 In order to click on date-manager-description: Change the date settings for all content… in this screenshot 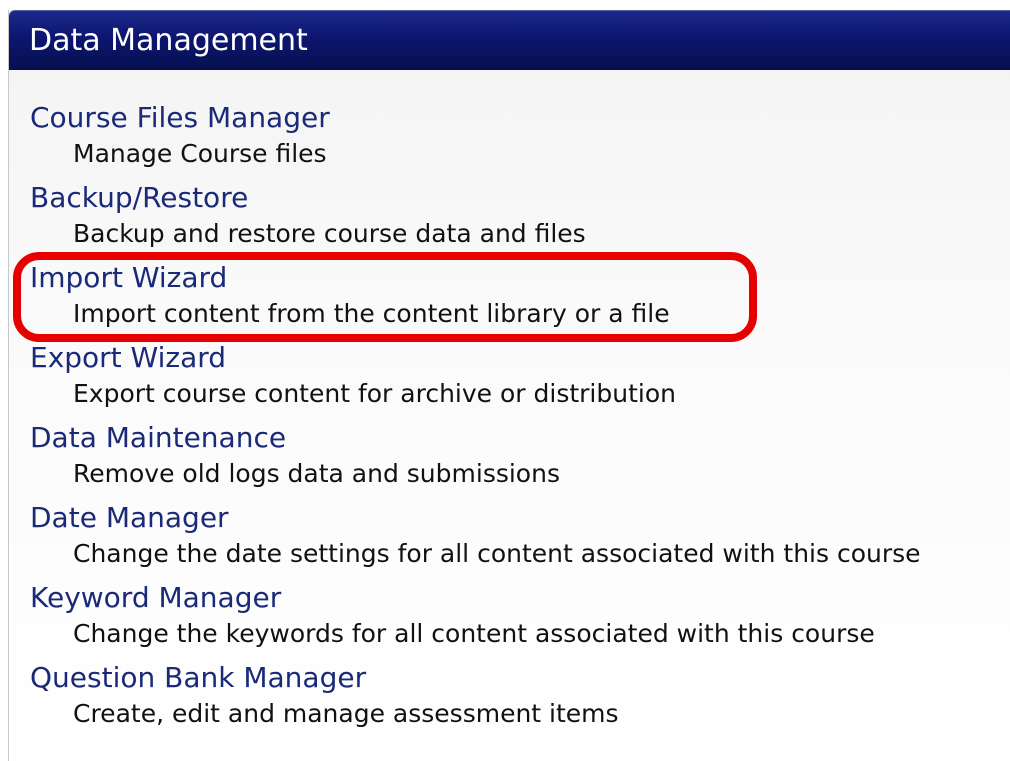, I will do `click(497, 553)`.